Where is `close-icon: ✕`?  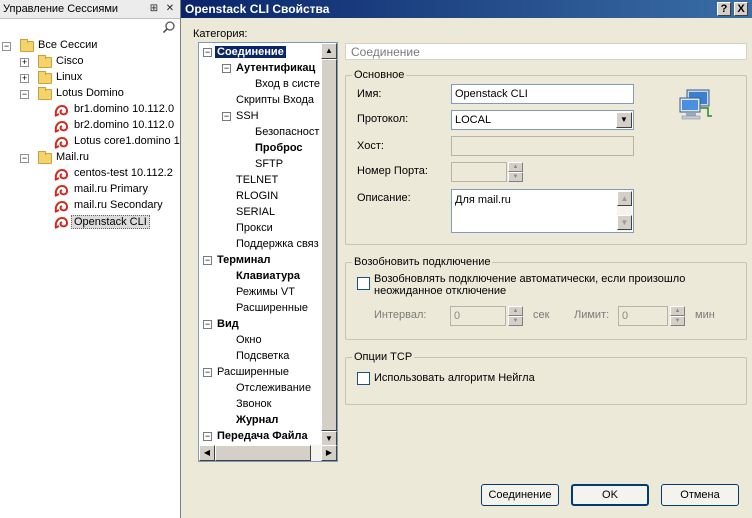 close-icon: ✕ is located at coordinates (170, 8).